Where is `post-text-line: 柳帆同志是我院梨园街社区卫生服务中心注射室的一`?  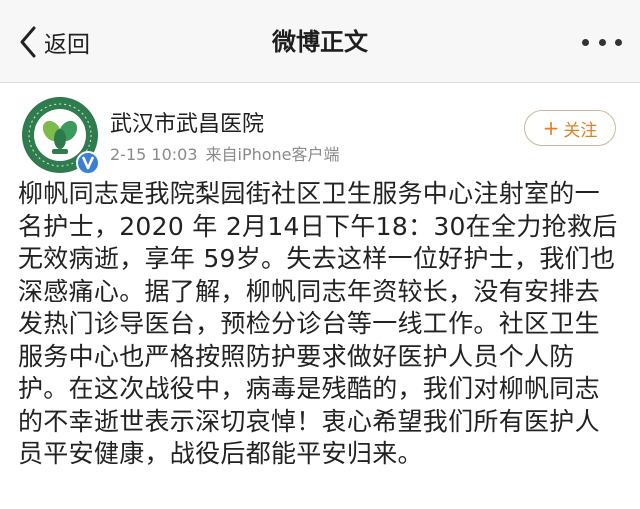 post-text-line: 柳帆同志是我院梨园街社区卫生服务中心注射室的一 is located at coordinates (309, 193).